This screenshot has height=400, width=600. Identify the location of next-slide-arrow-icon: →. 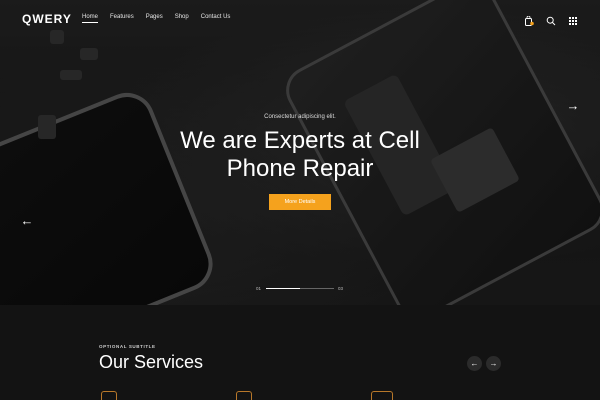
(573, 106).